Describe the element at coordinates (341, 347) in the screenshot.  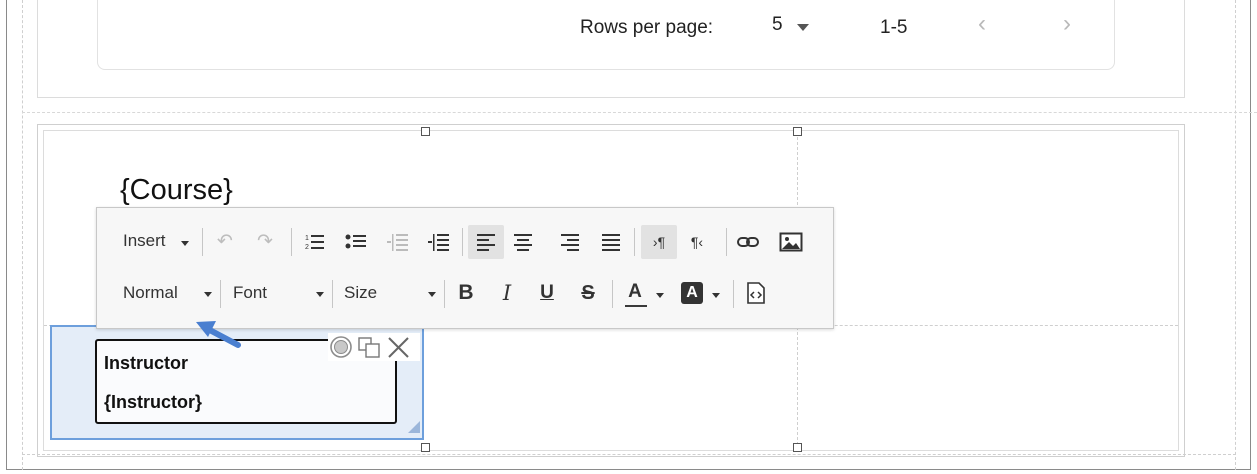
I see `settings-icon` at that location.